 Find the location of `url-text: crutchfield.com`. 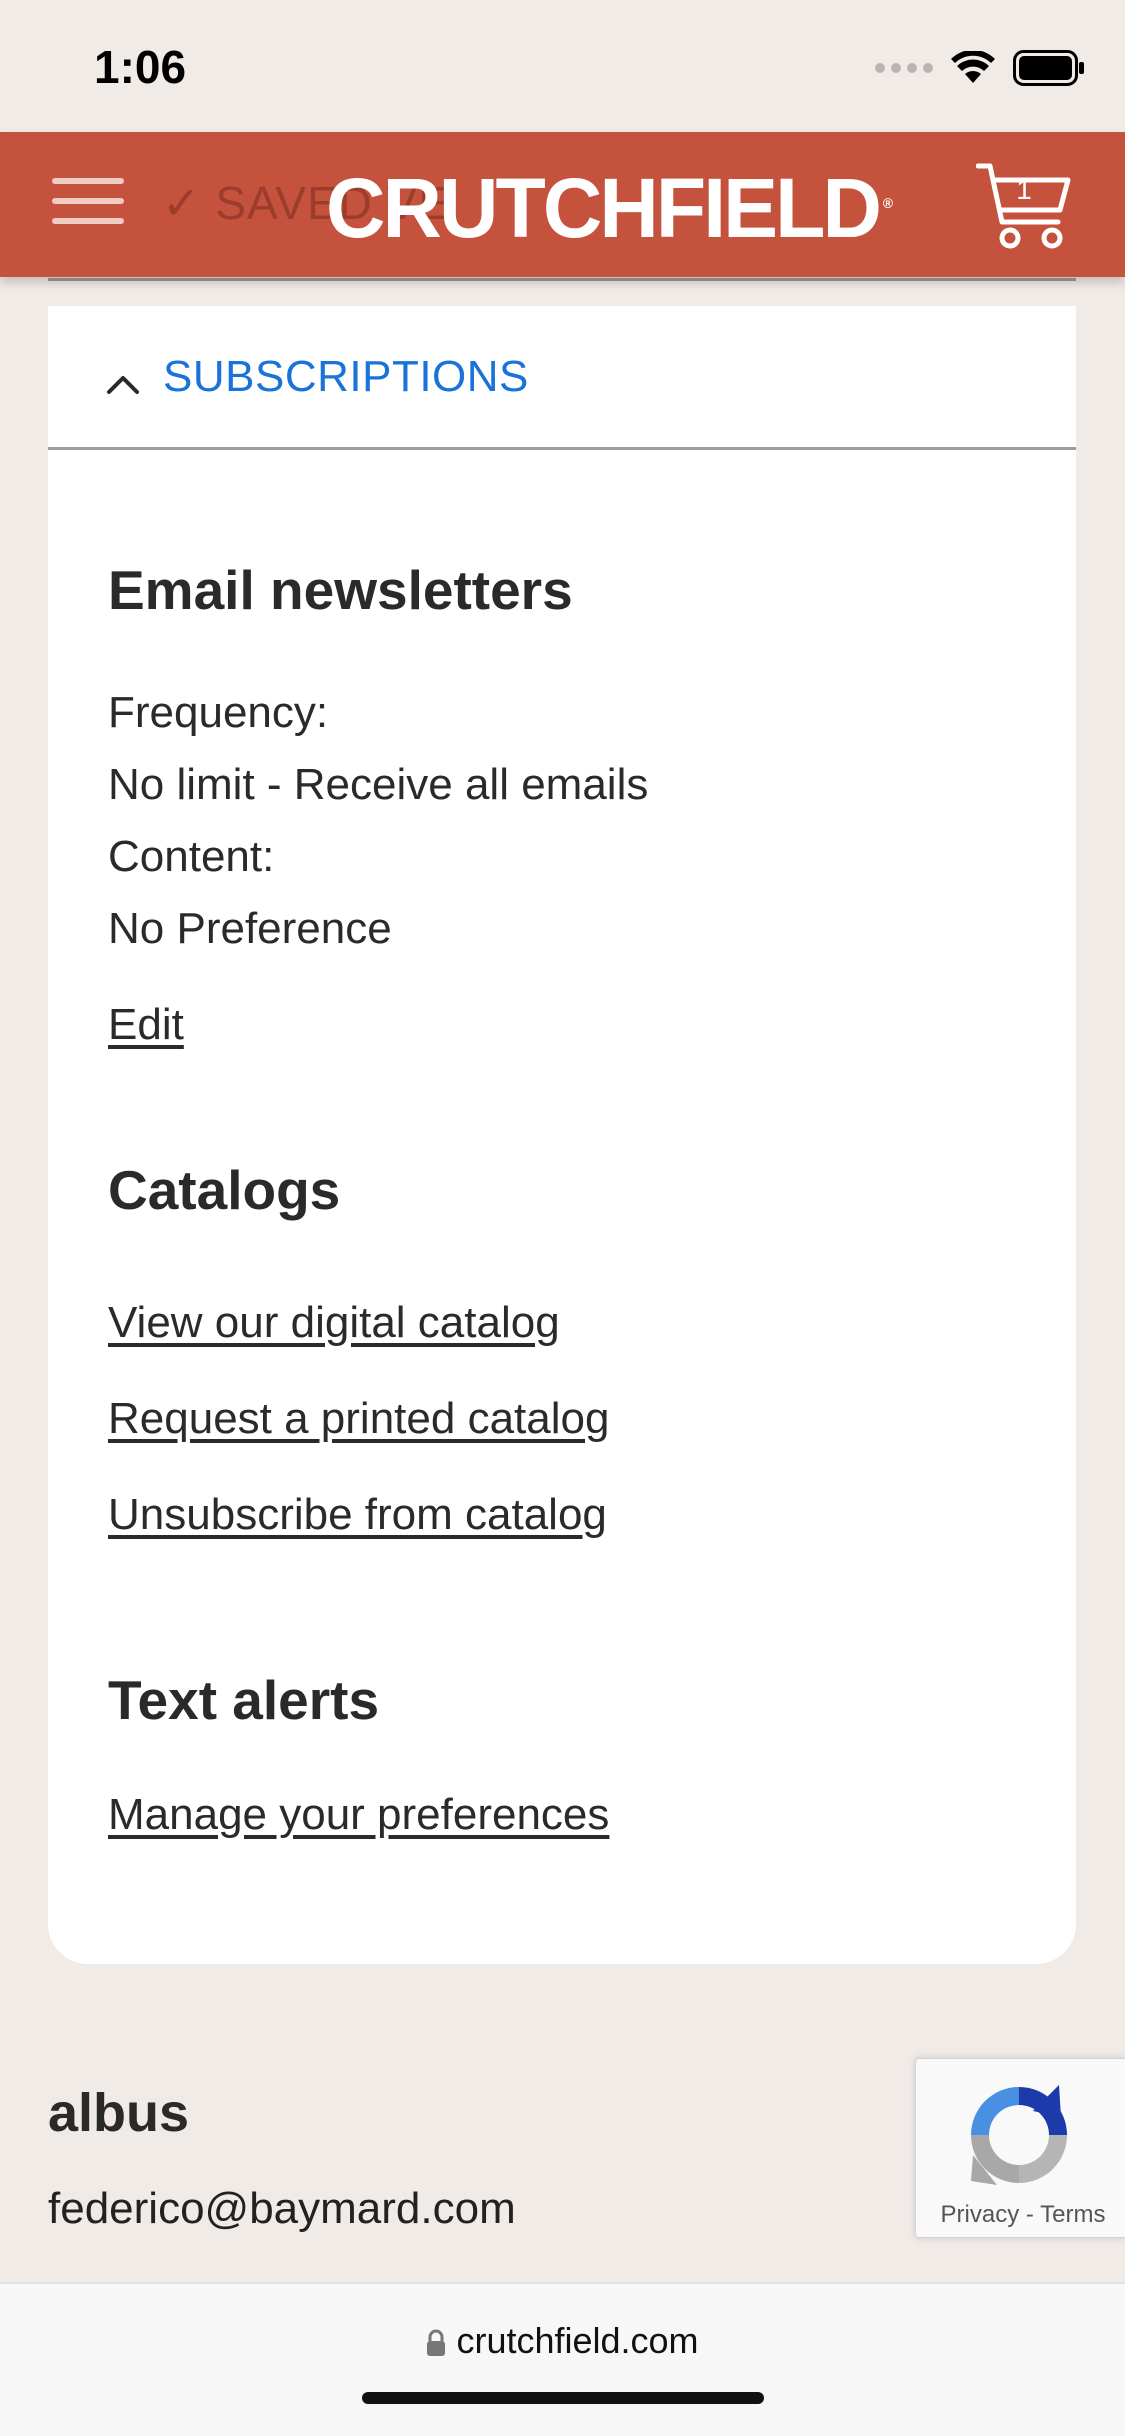

url-text: crutchfield.com is located at coordinates (577, 2340).